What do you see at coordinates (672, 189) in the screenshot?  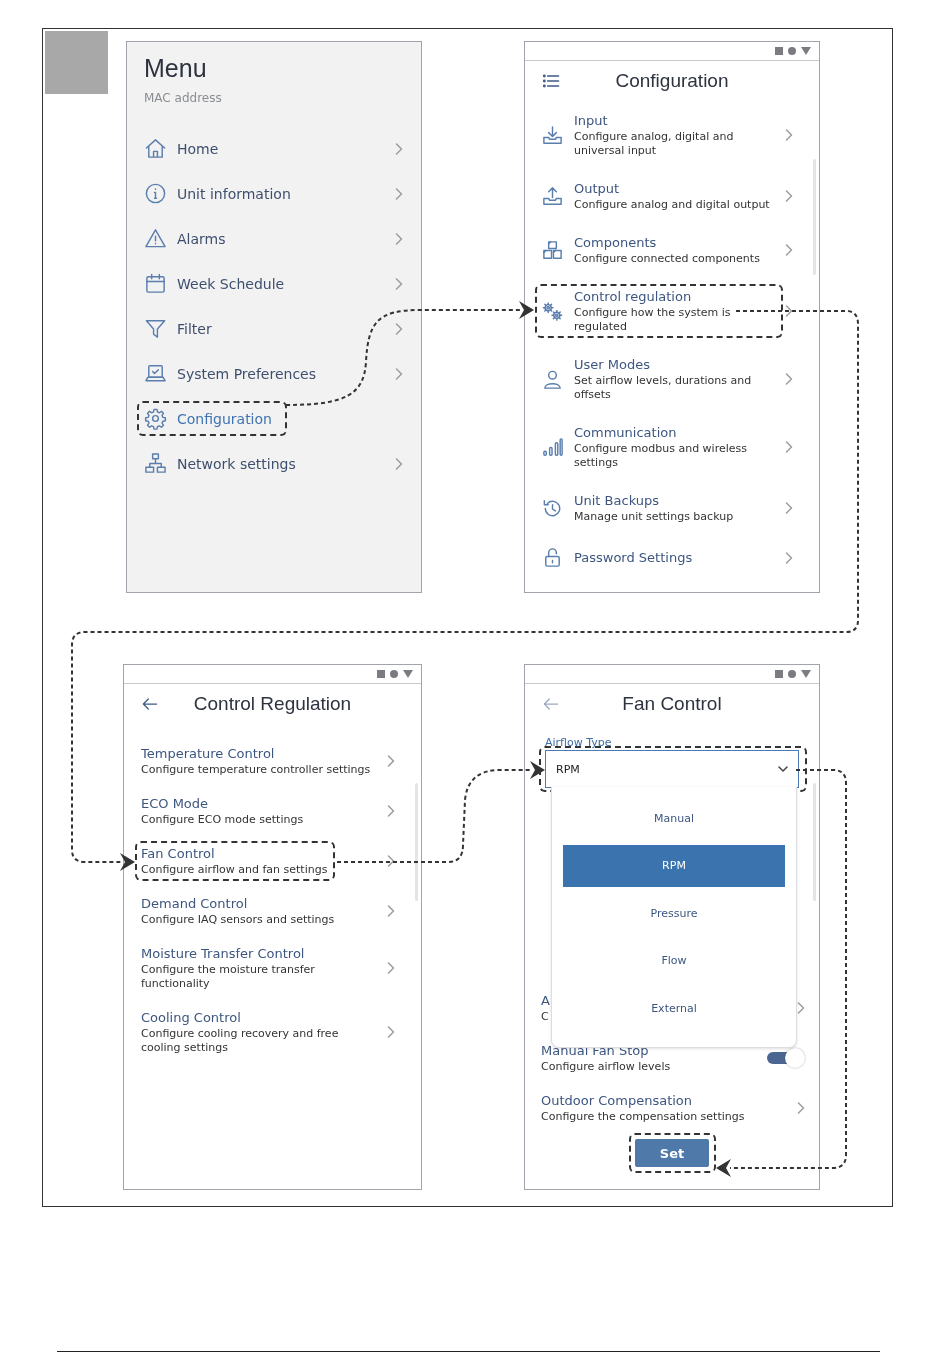 I see `item-title: Output` at bounding box center [672, 189].